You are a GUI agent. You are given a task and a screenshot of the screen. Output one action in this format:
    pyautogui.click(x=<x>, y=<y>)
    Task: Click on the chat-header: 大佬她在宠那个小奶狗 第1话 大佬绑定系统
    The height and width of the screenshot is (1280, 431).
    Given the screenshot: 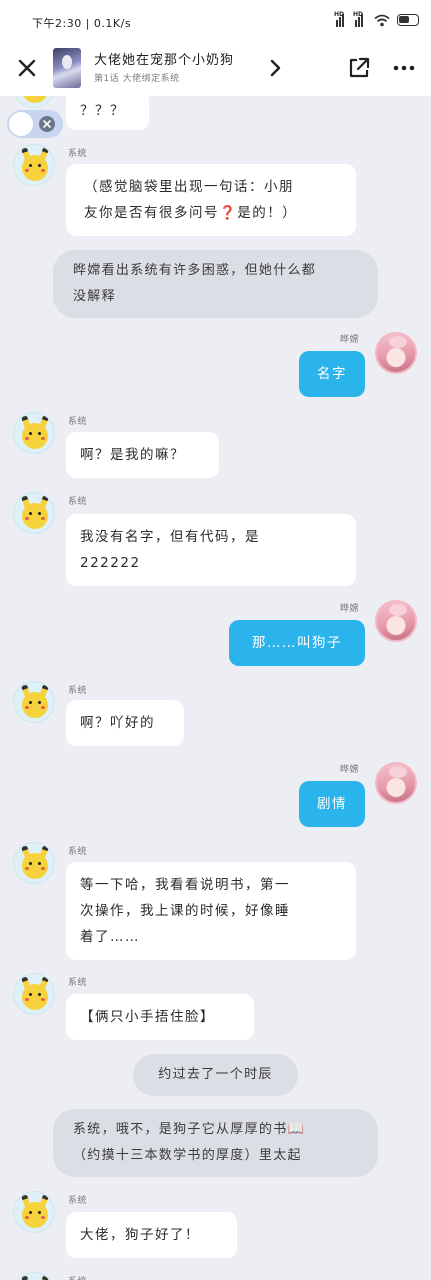 What is the action you would take?
    pyautogui.click(x=215, y=68)
    